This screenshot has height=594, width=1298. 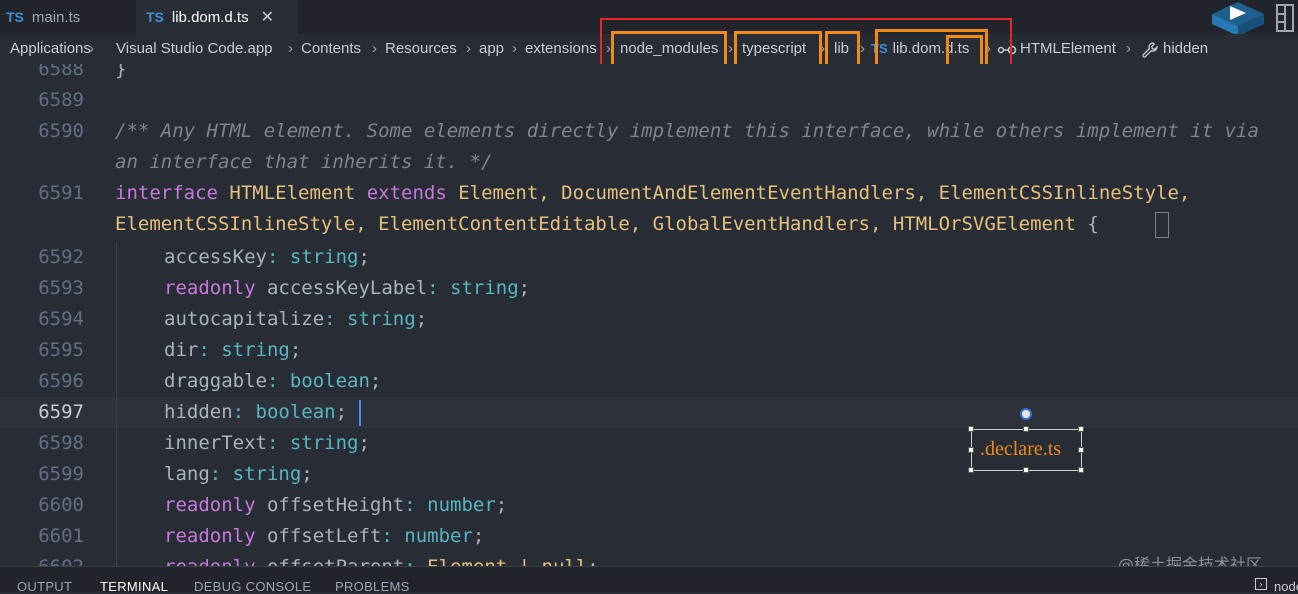 What do you see at coordinates (649, 381) in the screenshot?
I see `code-line: 6596 draggable: boolean;` at bounding box center [649, 381].